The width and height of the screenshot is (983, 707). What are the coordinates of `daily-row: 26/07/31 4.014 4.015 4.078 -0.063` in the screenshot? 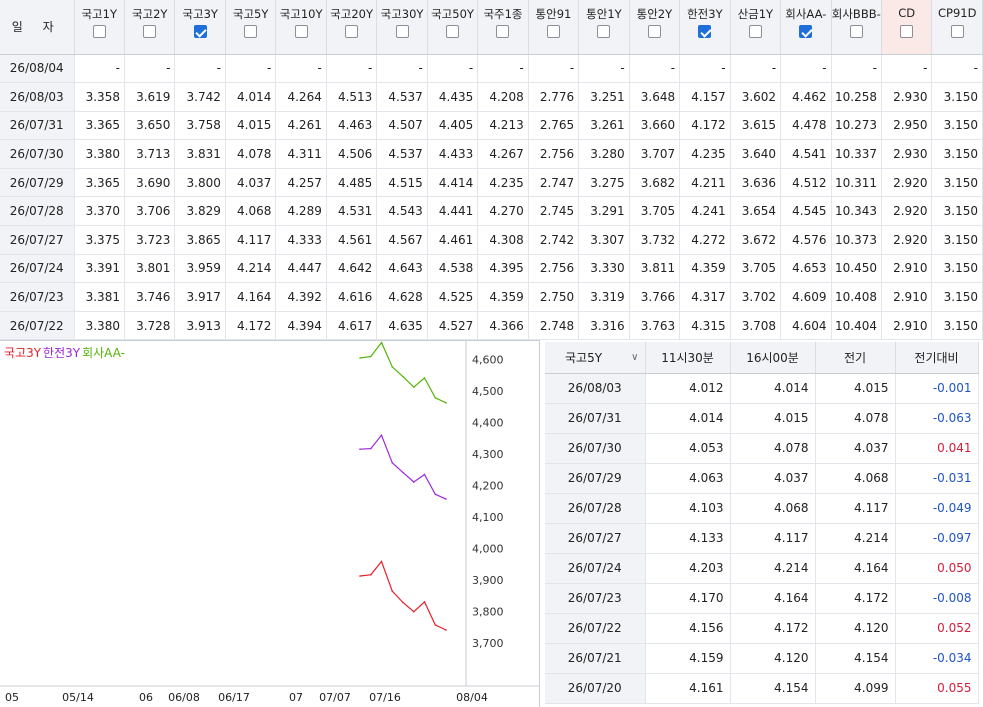 It's located at (762, 418).